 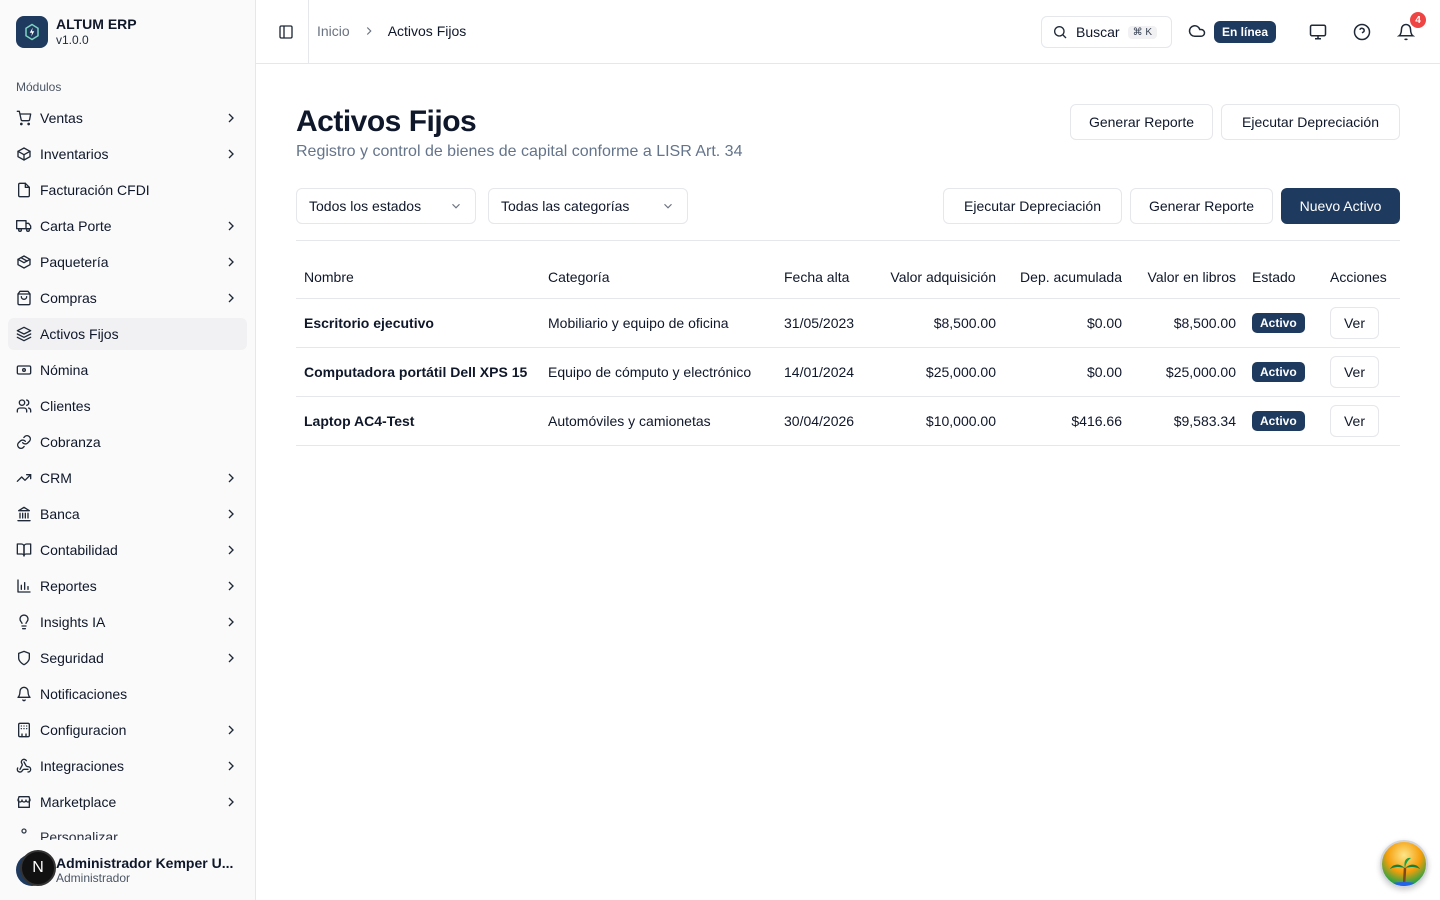 I want to click on sidebar-item-configuracion: Configuracion, so click(x=127, y=730).